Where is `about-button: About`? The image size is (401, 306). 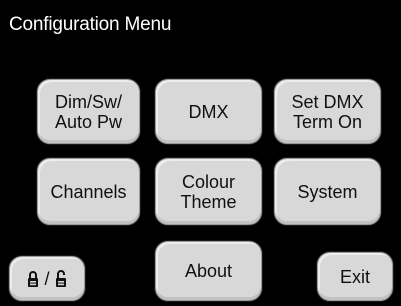 about-button: About is located at coordinates (208, 271).